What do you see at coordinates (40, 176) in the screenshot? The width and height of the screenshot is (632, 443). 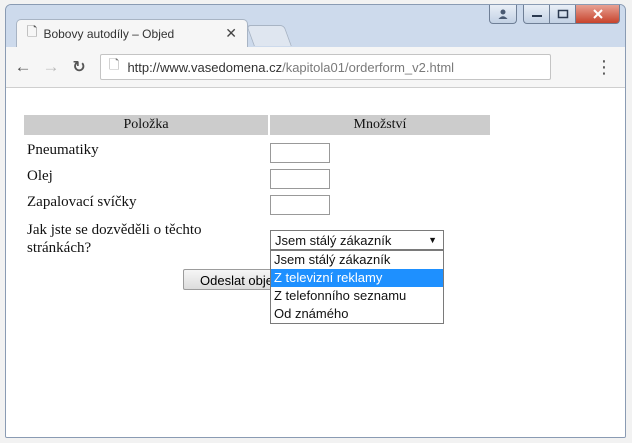 I see `item-label-oil: Olej` at bounding box center [40, 176].